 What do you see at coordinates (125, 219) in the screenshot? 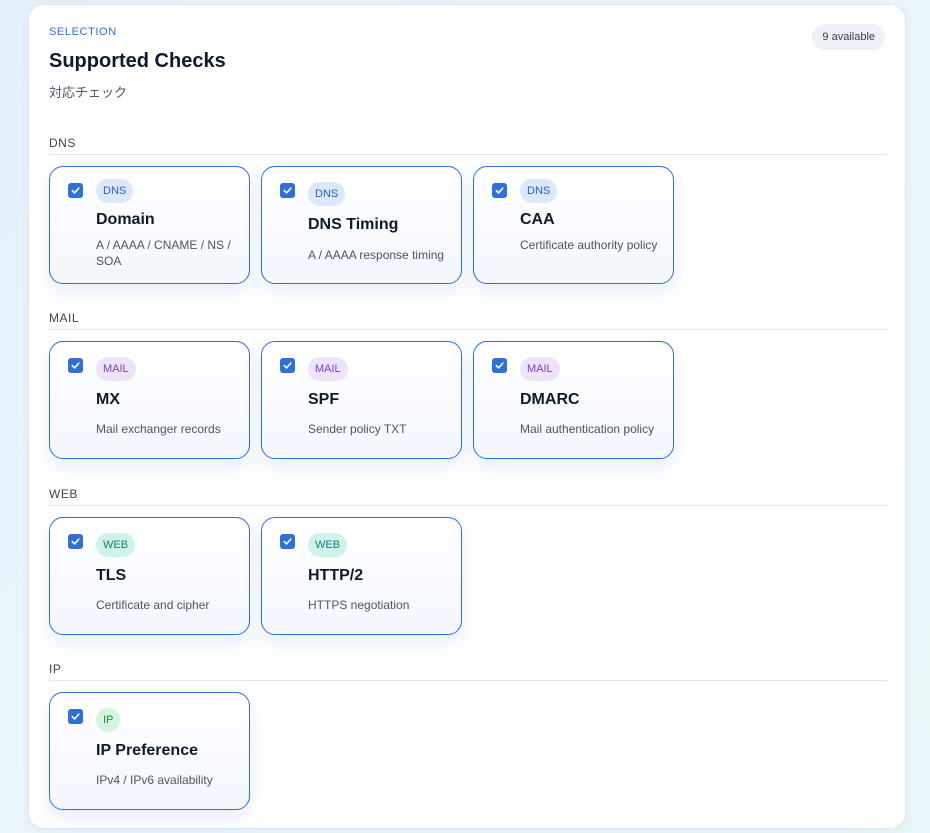
I see `card-title: Domain` at bounding box center [125, 219].